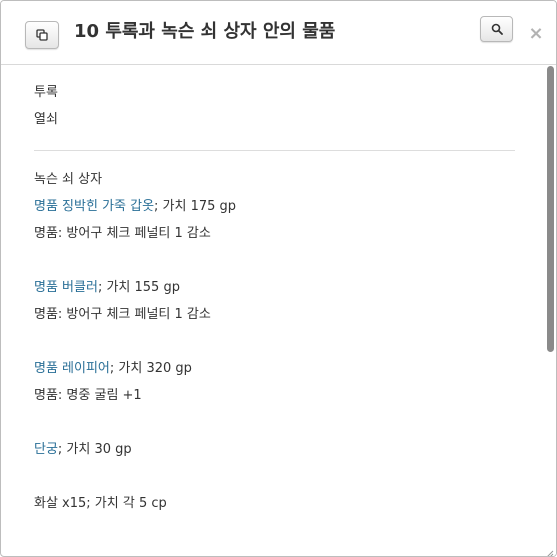 The width and height of the screenshot is (557, 557). Describe the element at coordinates (46, 92) in the screenshot. I see `item-line: 투록` at that location.